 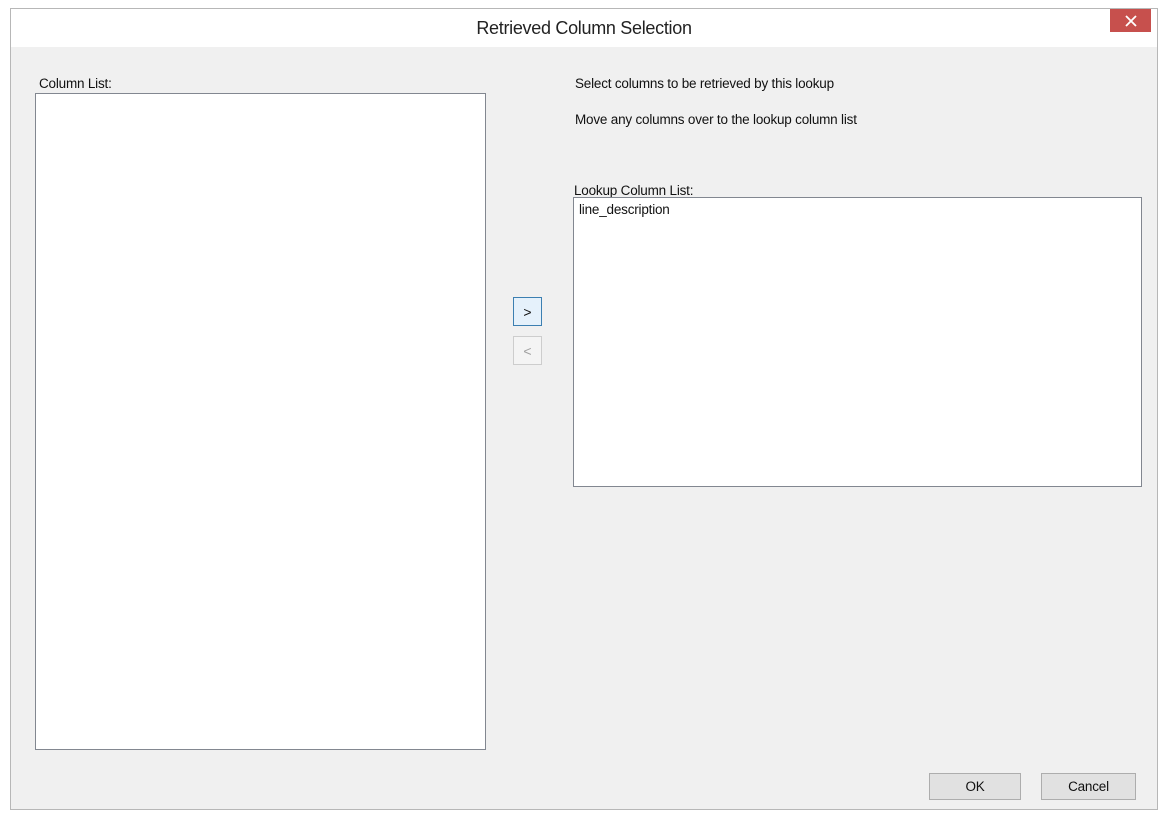 I want to click on add-column-button: >, so click(x=527, y=311).